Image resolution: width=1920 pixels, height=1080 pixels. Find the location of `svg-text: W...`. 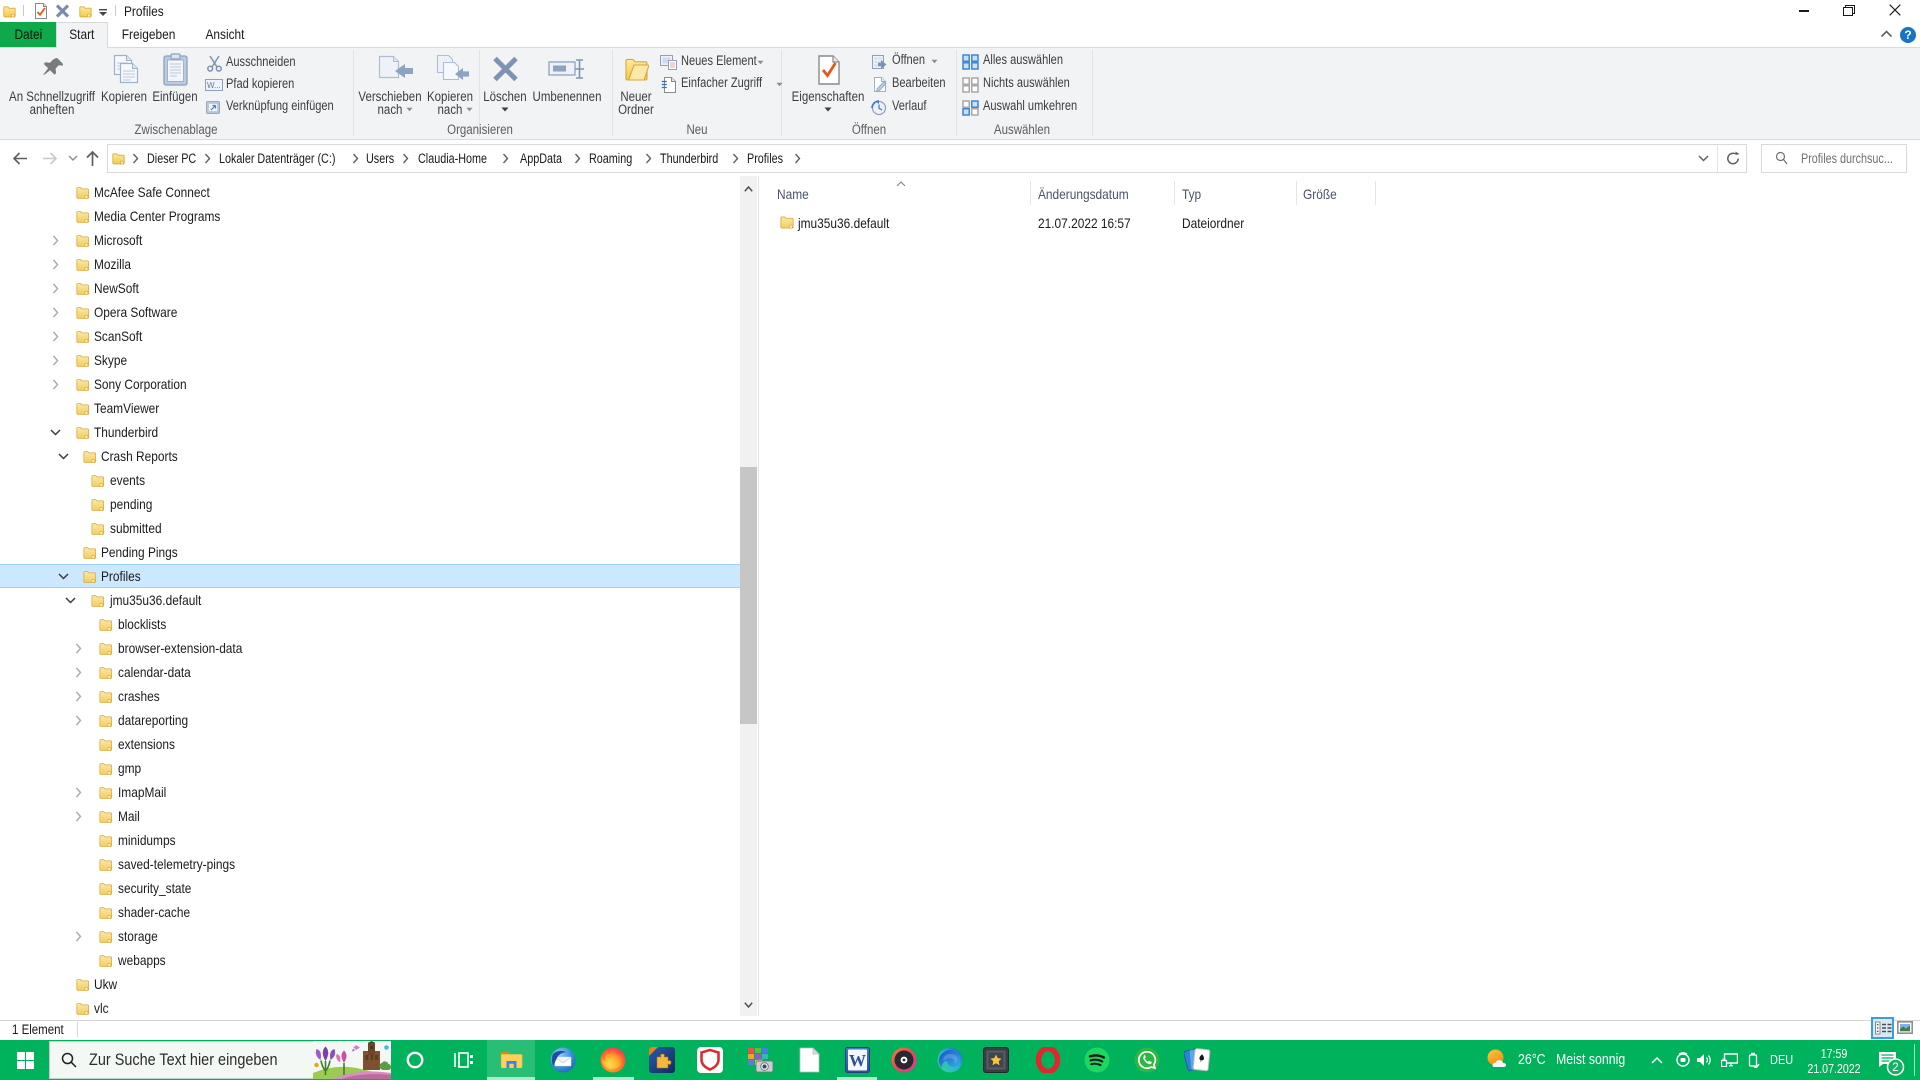

svg-text: W... is located at coordinates (214, 85).